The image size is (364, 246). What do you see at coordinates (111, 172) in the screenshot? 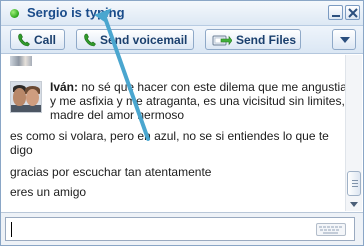
I see `chat-message: gracias por escuchar tan atentamente` at bounding box center [111, 172].